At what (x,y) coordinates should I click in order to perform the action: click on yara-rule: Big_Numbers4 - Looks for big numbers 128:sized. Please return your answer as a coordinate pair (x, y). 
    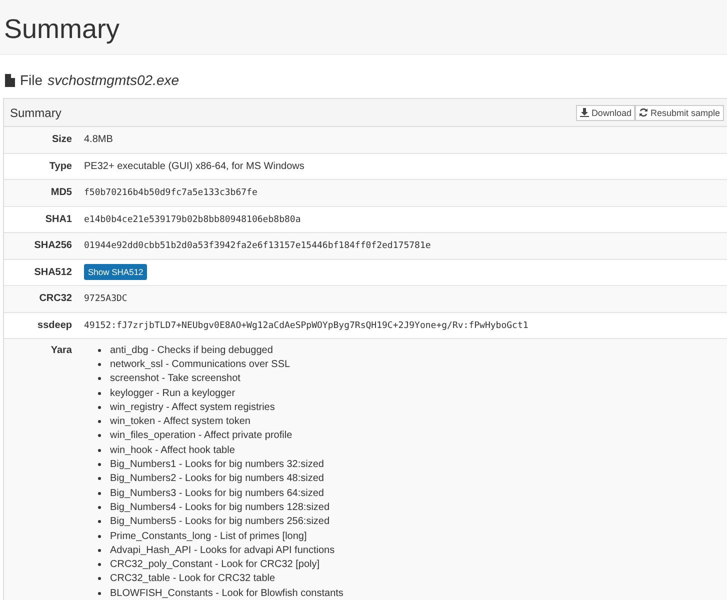
    Looking at the image, I should click on (220, 507).